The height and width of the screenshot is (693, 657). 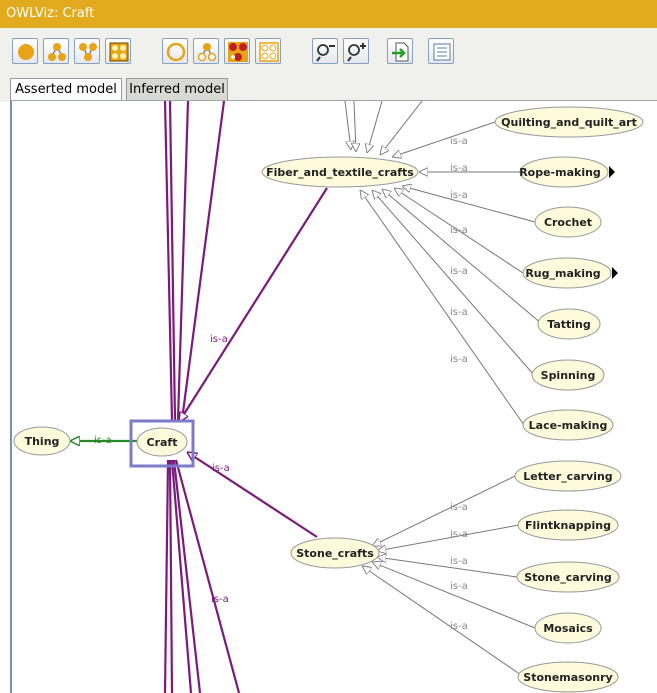 I want to click on hide-class-button, so click(x=175, y=51).